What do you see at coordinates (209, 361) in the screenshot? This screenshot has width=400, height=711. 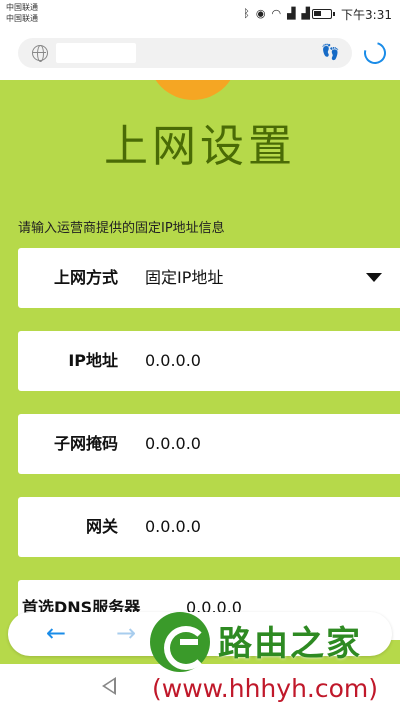 I see `ip-address-field: IP地址 0.0.0.0` at bounding box center [209, 361].